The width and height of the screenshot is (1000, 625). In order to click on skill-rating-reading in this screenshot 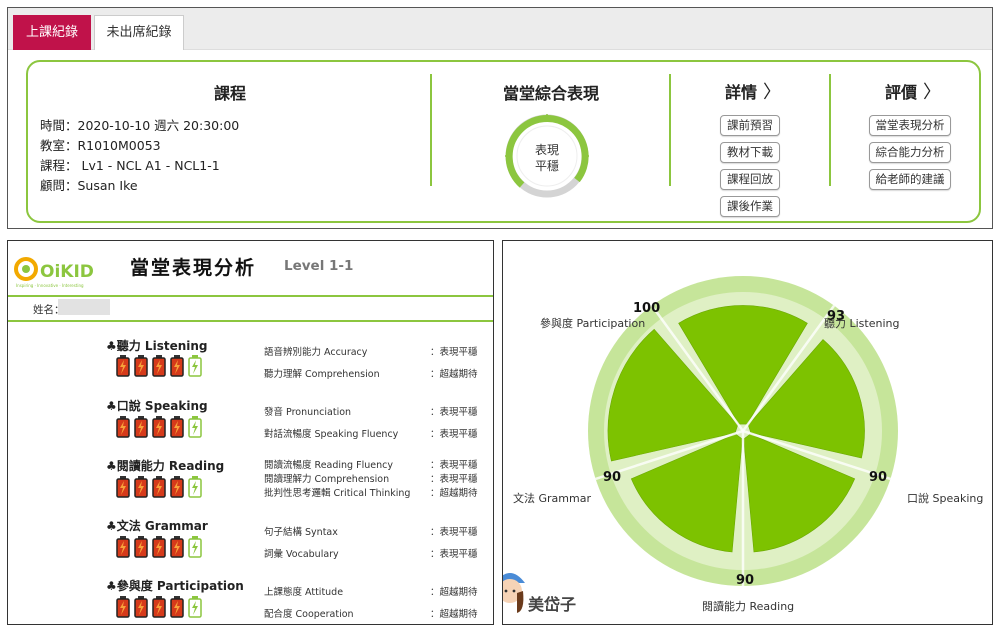, I will do `click(159, 487)`.